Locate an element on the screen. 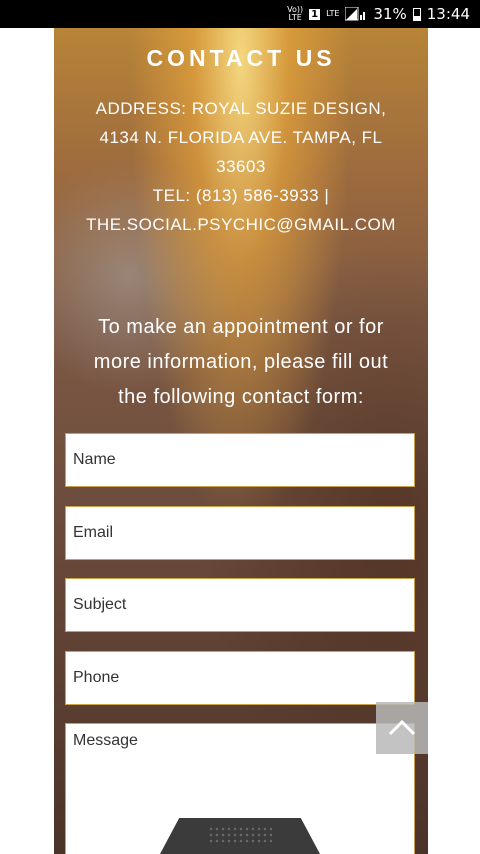 This screenshot has width=480, height=854. battery-percent: 31% is located at coordinates (390, 14).